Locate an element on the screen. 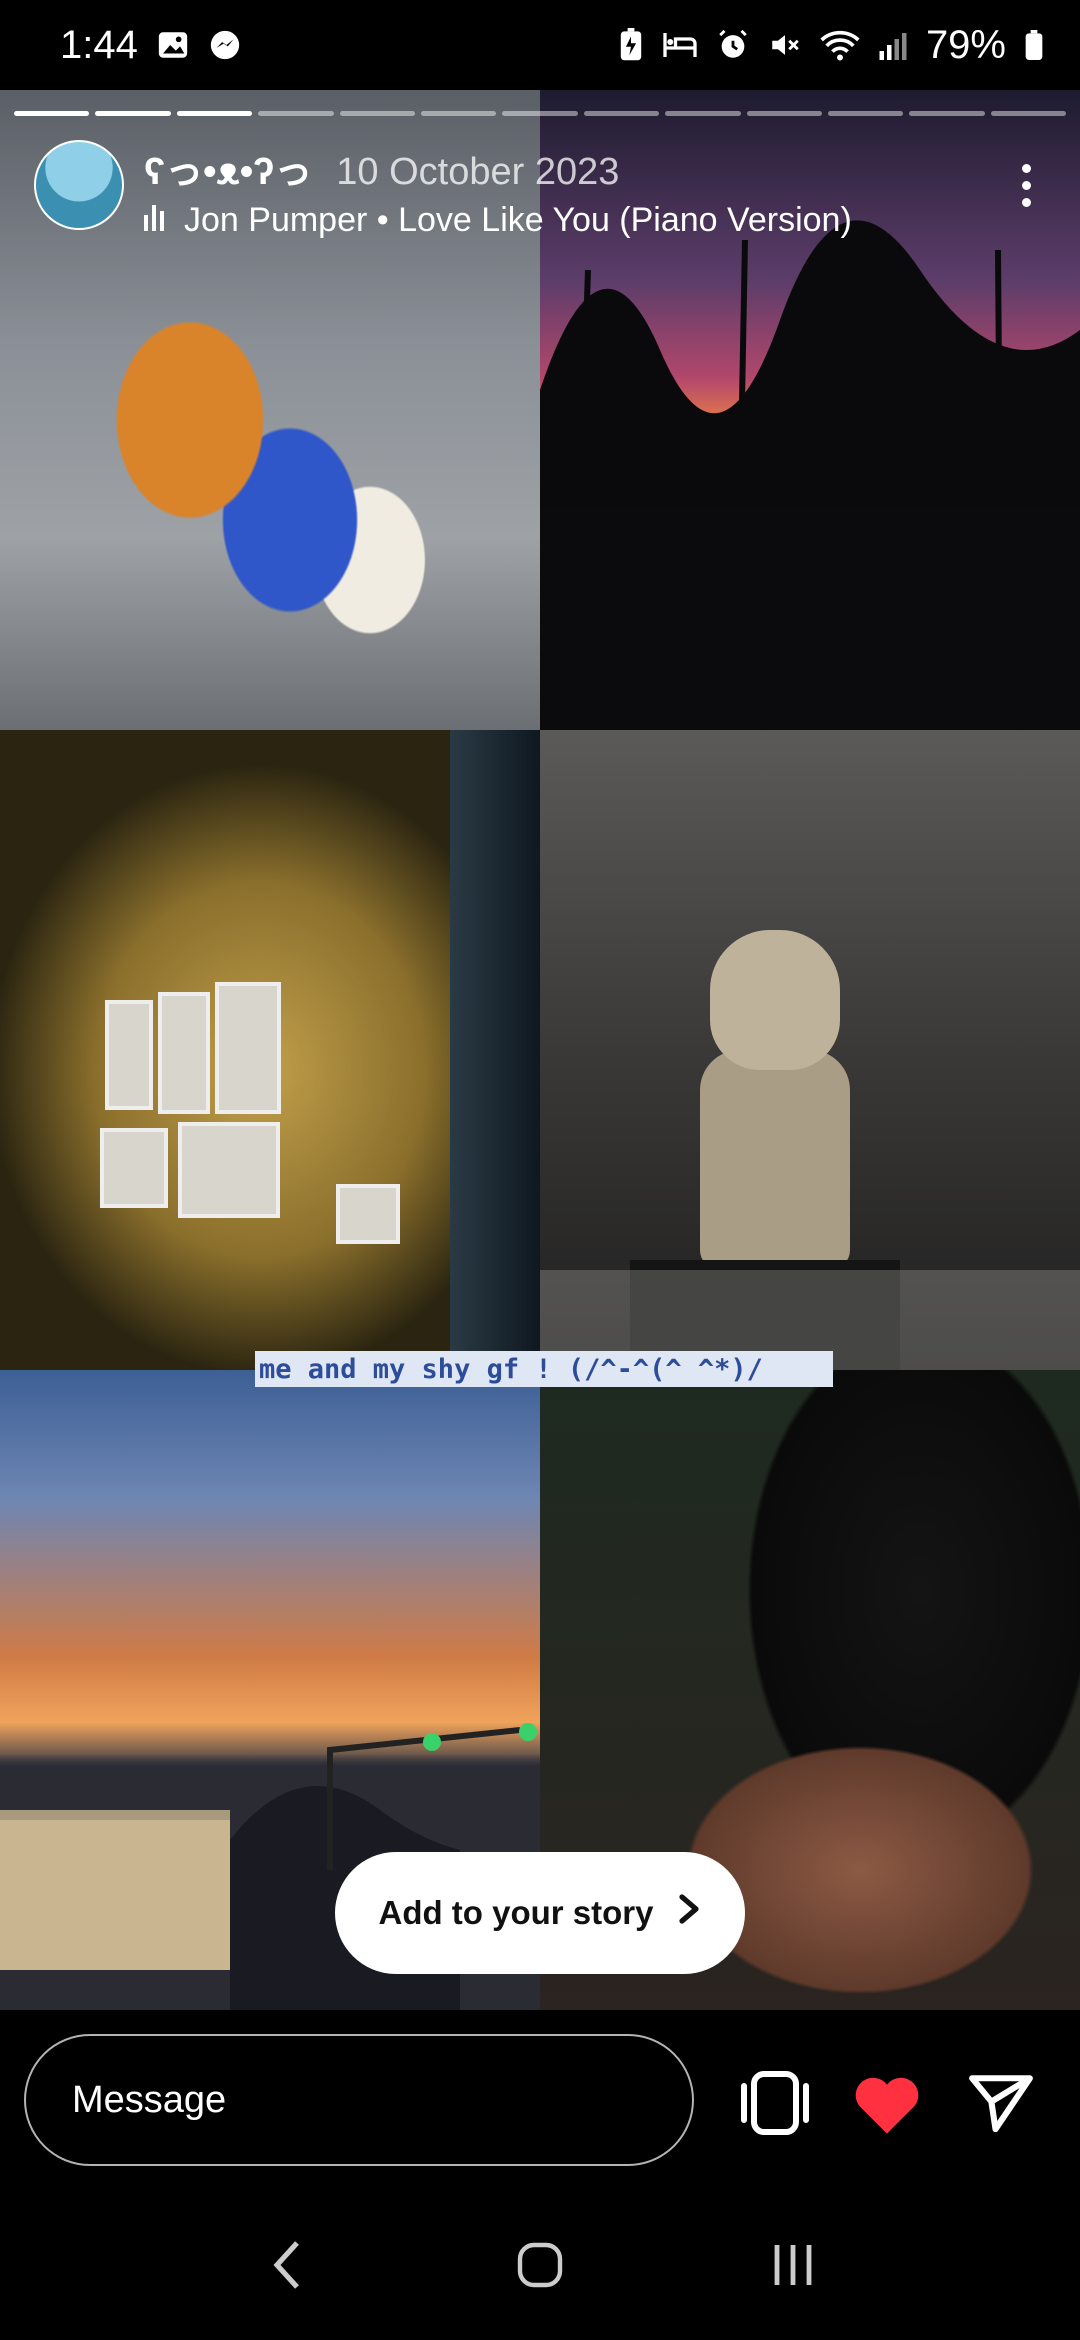 This screenshot has height=2340, width=1080. messenger-icon is located at coordinates (225, 45).